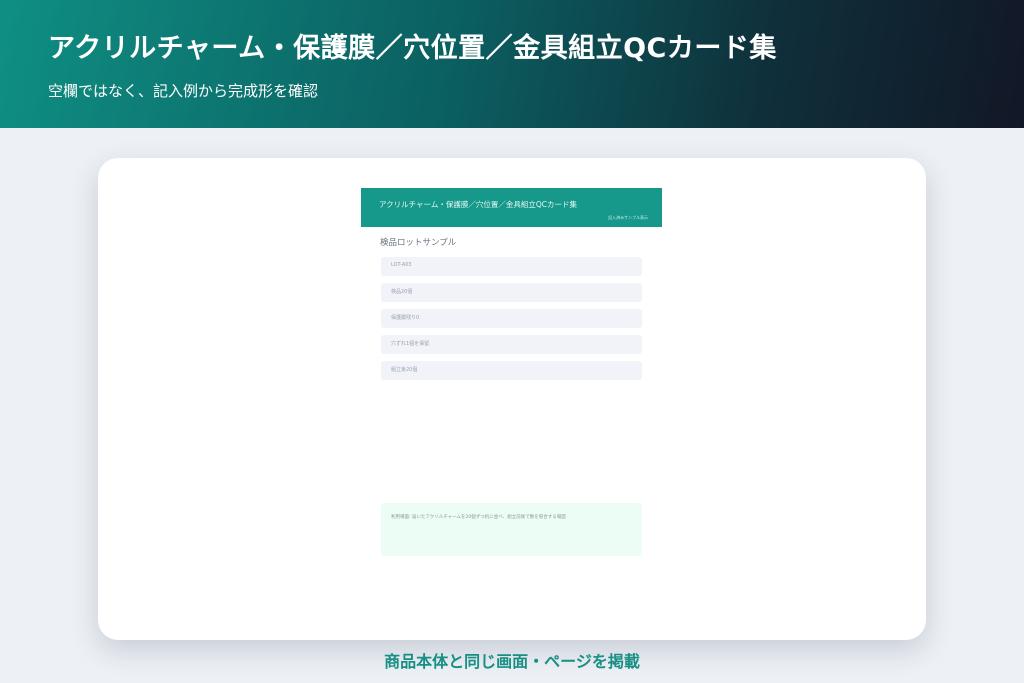  I want to click on page-title: アクリルチャーム・保護膜／穴位置／金具組立QCカード集, so click(412, 48).